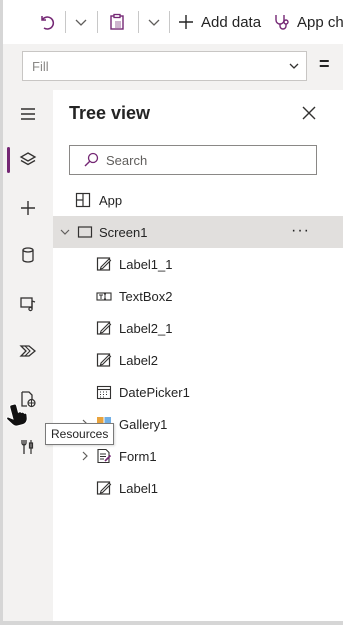  I want to click on tree-item: DatePicker1, so click(198, 392).